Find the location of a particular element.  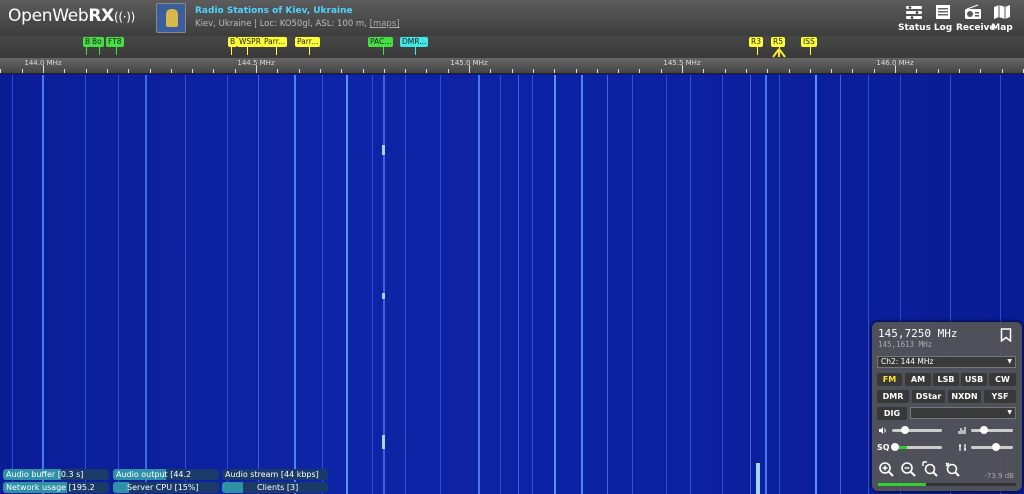

bookmark: B is located at coordinates (233, 42).